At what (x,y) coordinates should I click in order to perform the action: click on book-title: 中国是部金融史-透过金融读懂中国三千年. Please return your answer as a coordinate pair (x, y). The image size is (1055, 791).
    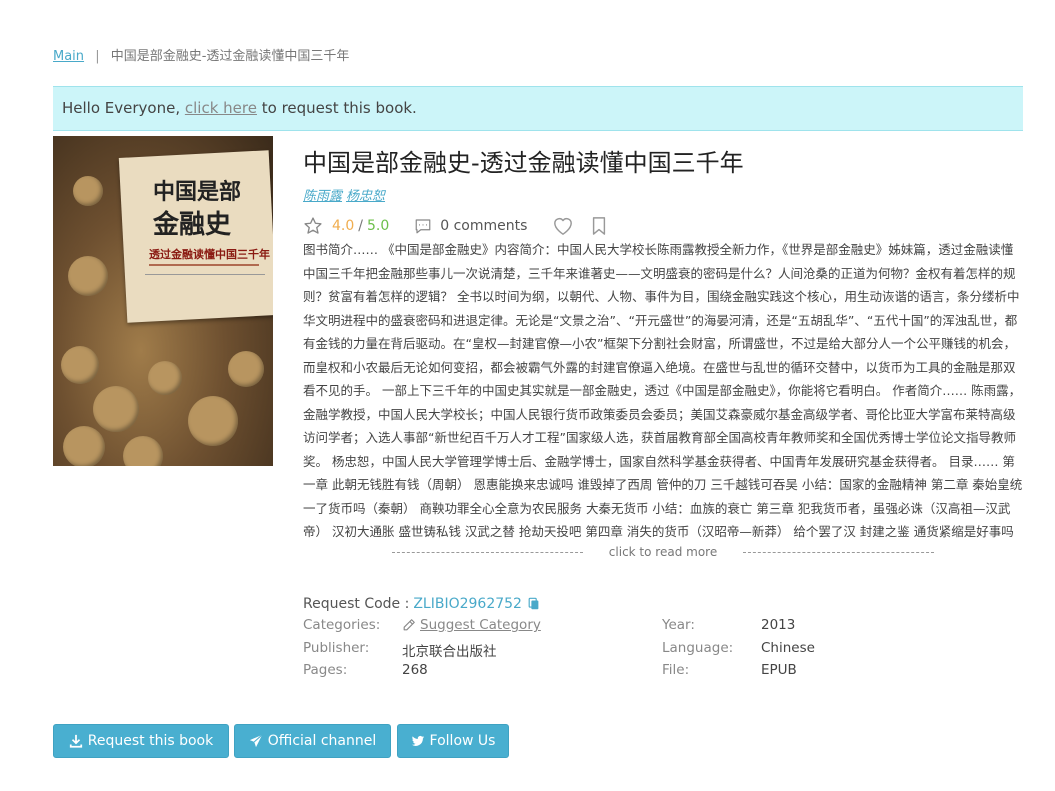
    Looking at the image, I should click on (523, 163).